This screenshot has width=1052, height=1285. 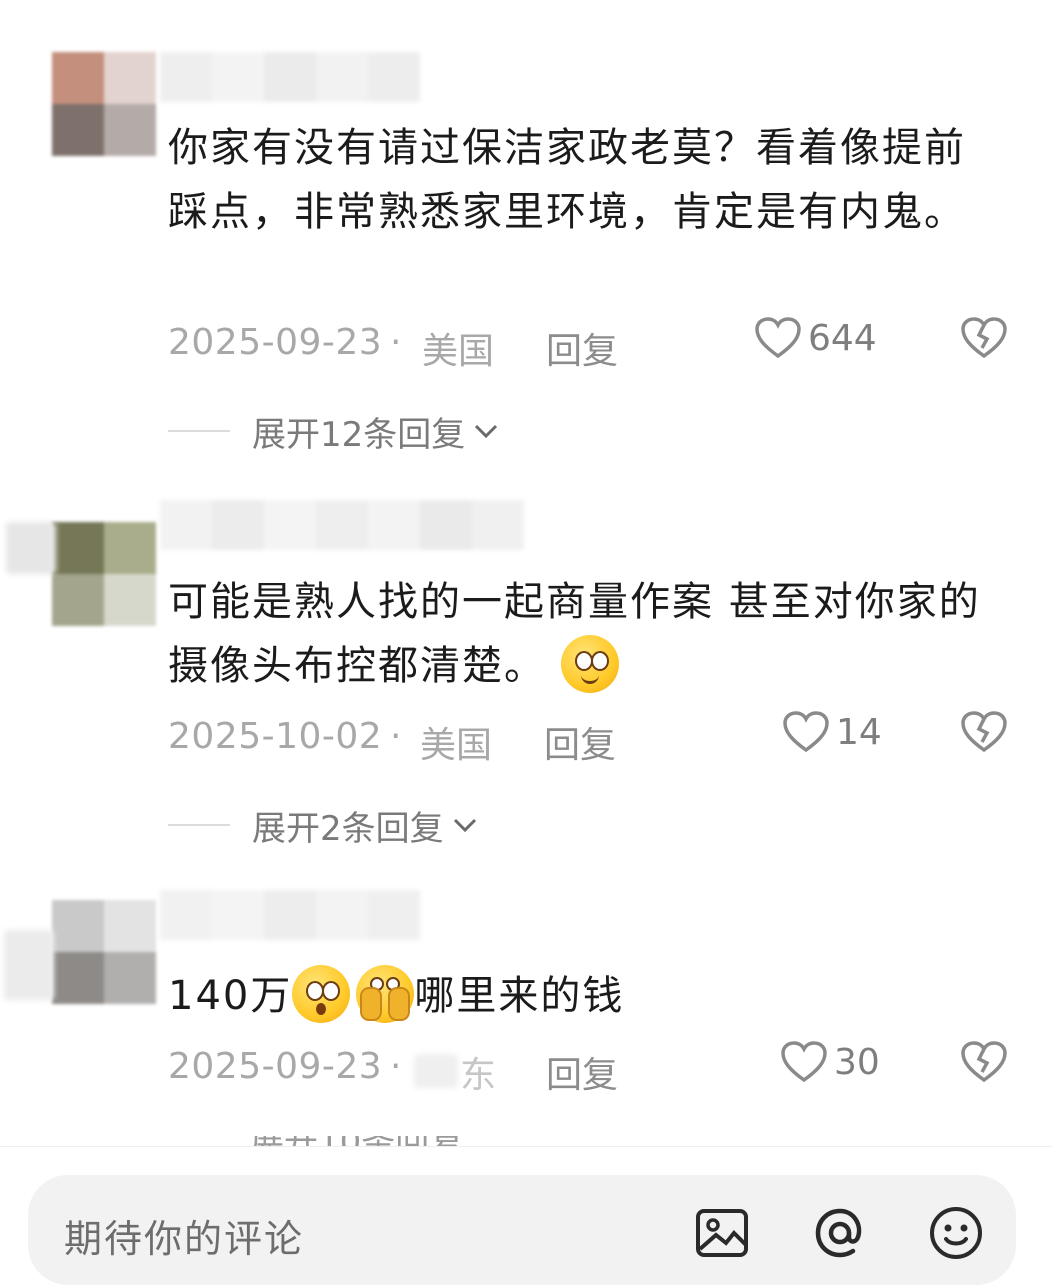 What do you see at coordinates (184, 1239) in the screenshot?
I see `comment-input-placeholder: 期待你的评论` at bounding box center [184, 1239].